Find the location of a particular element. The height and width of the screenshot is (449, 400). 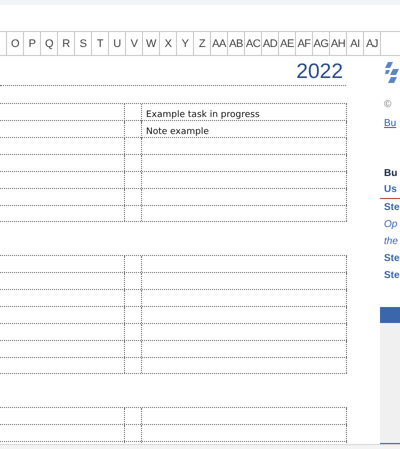

column-header: Z is located at coordinates (202, 43).